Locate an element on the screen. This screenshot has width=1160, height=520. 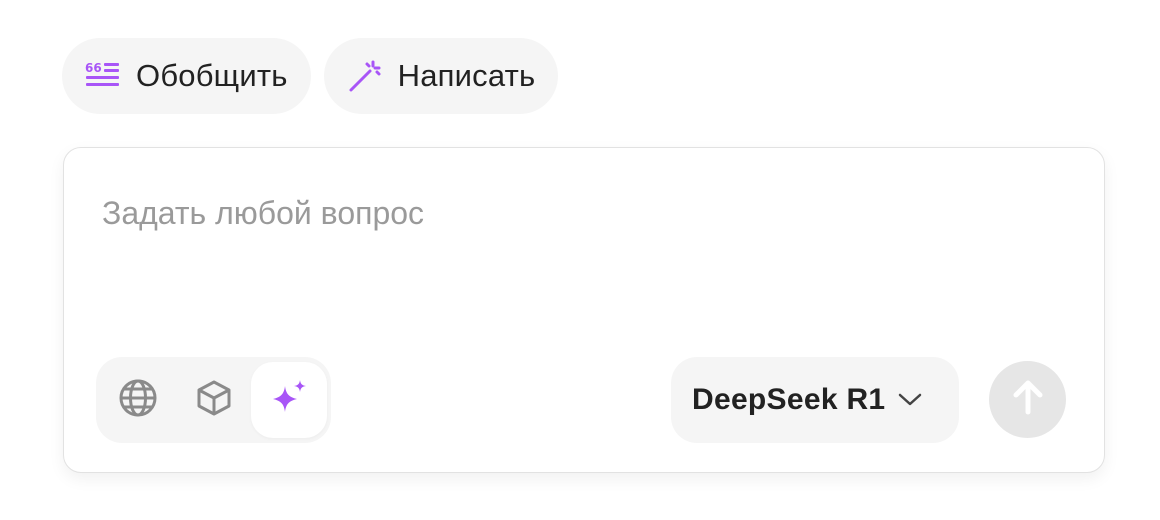
write-label: Написать is located at coordinates (466, 75).